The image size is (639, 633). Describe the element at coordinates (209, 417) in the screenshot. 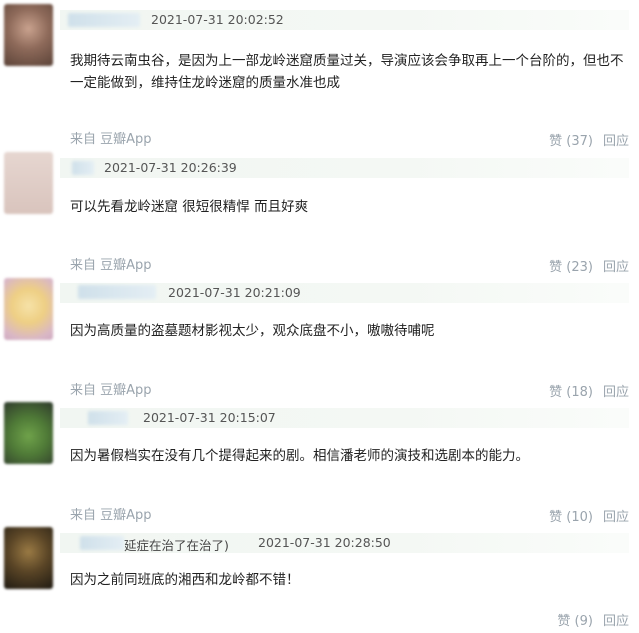

I see `comment-time: 2021-07-31 20:15:07` at that location.